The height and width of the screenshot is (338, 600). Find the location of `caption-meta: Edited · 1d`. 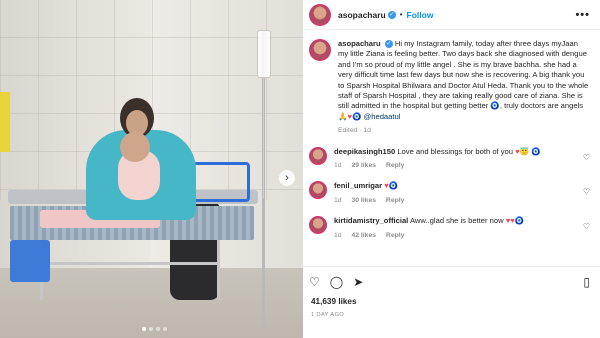

caption-meta: Edited · 1d is located at coordinates (354, 131).